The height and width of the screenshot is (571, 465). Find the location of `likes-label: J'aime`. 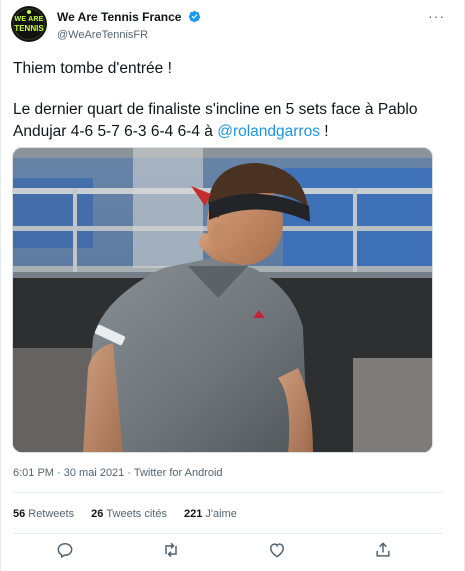

likes-label: J'aime is located at coordinates (221, 514).